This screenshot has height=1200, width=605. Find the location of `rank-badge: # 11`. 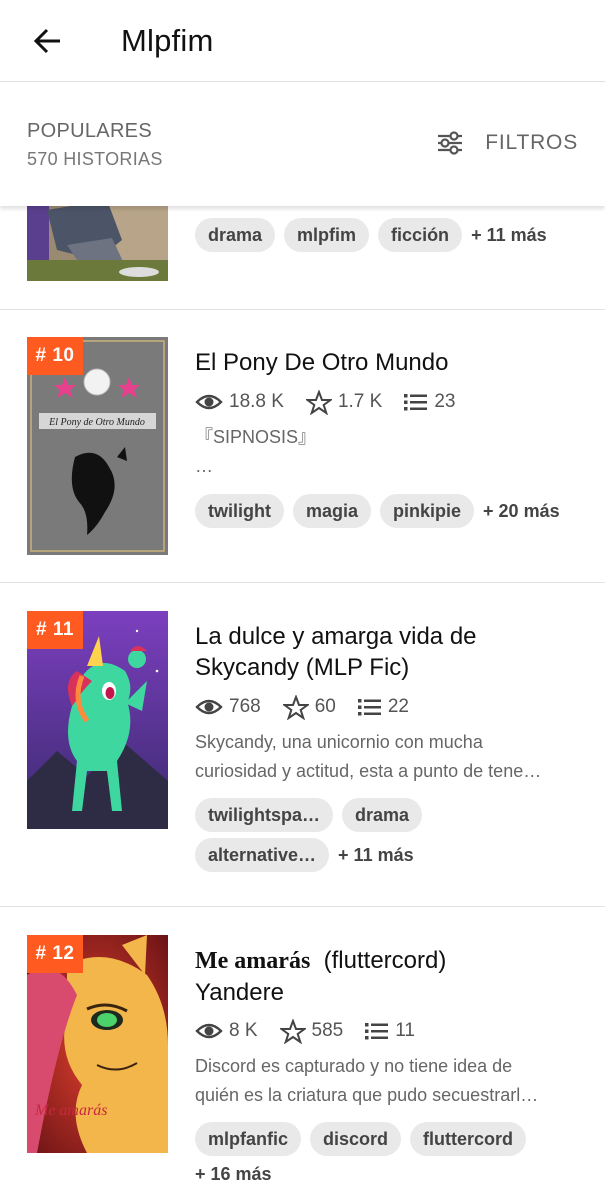

rank-badge: # 11 is located at coordinates (55, 630).